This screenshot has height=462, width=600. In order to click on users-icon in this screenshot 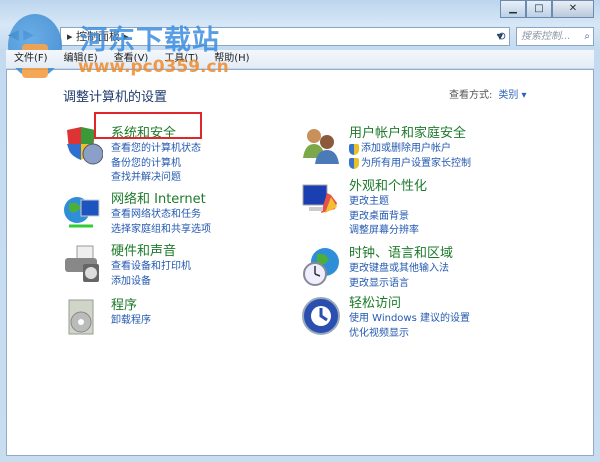, I will do `click(321, 146)`.